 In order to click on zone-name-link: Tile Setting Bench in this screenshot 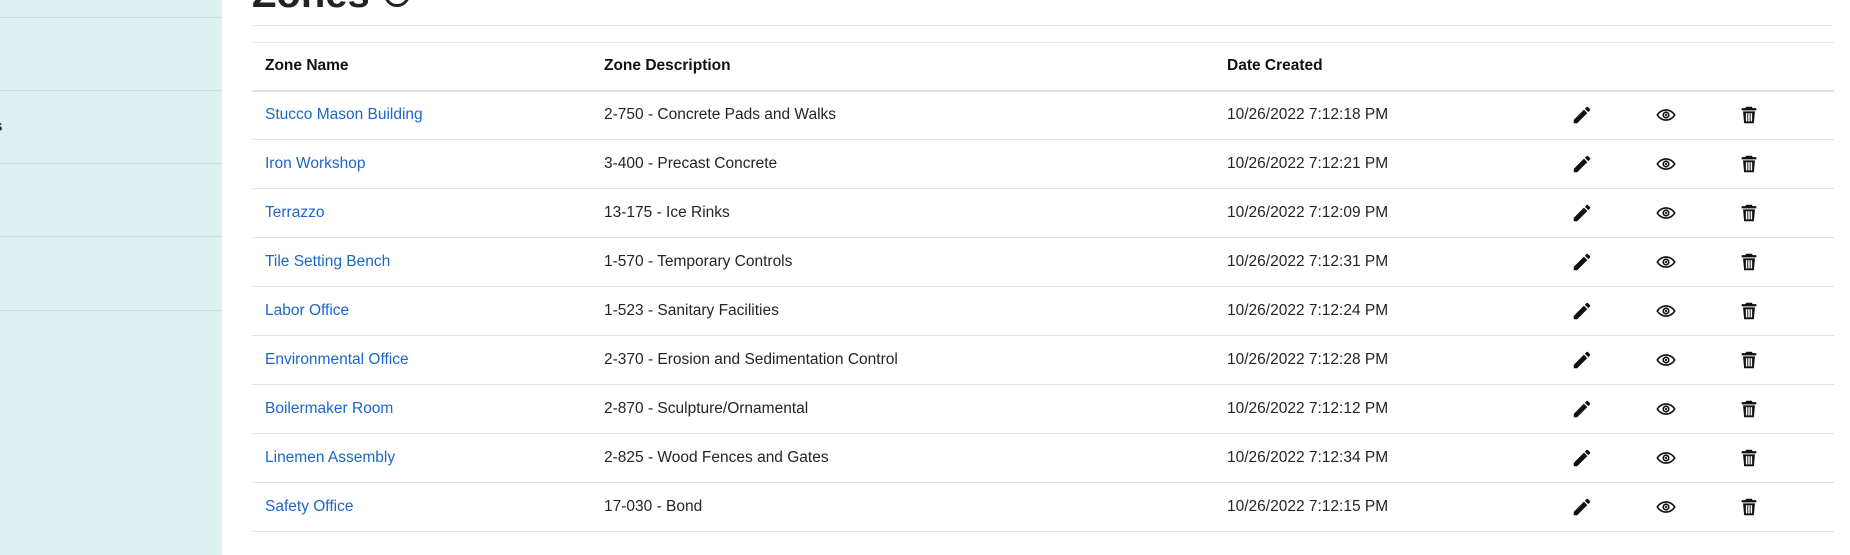, I will do `click(327, 261)`.